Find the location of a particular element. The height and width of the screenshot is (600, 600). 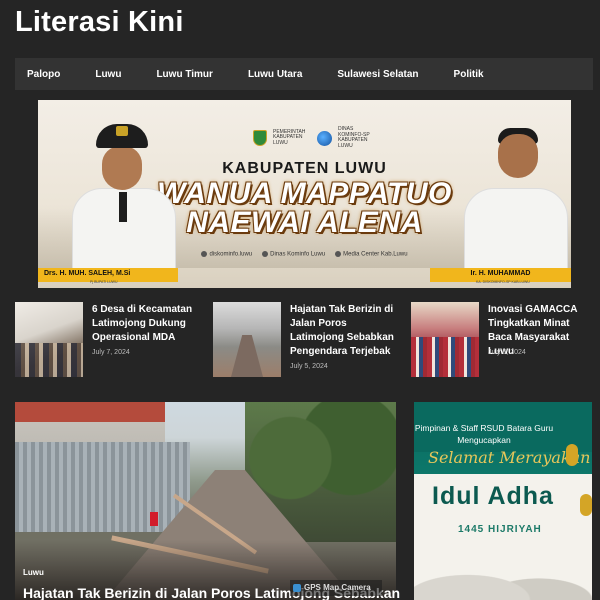

ad-year: 1445 HIJRIYAH is located at coordinates (500, 529).